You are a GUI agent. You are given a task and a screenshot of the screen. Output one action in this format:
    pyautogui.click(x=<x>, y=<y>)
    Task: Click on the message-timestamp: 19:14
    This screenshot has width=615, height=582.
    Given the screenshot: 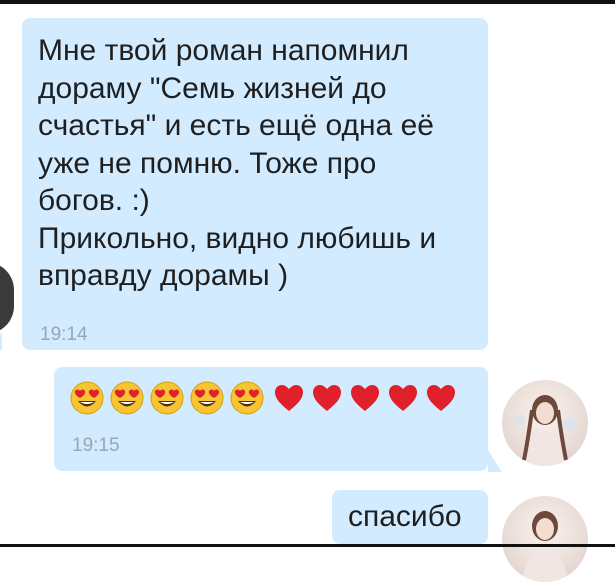 What is the action you would take?
    pyautogui.click(x=64, y=334)
    